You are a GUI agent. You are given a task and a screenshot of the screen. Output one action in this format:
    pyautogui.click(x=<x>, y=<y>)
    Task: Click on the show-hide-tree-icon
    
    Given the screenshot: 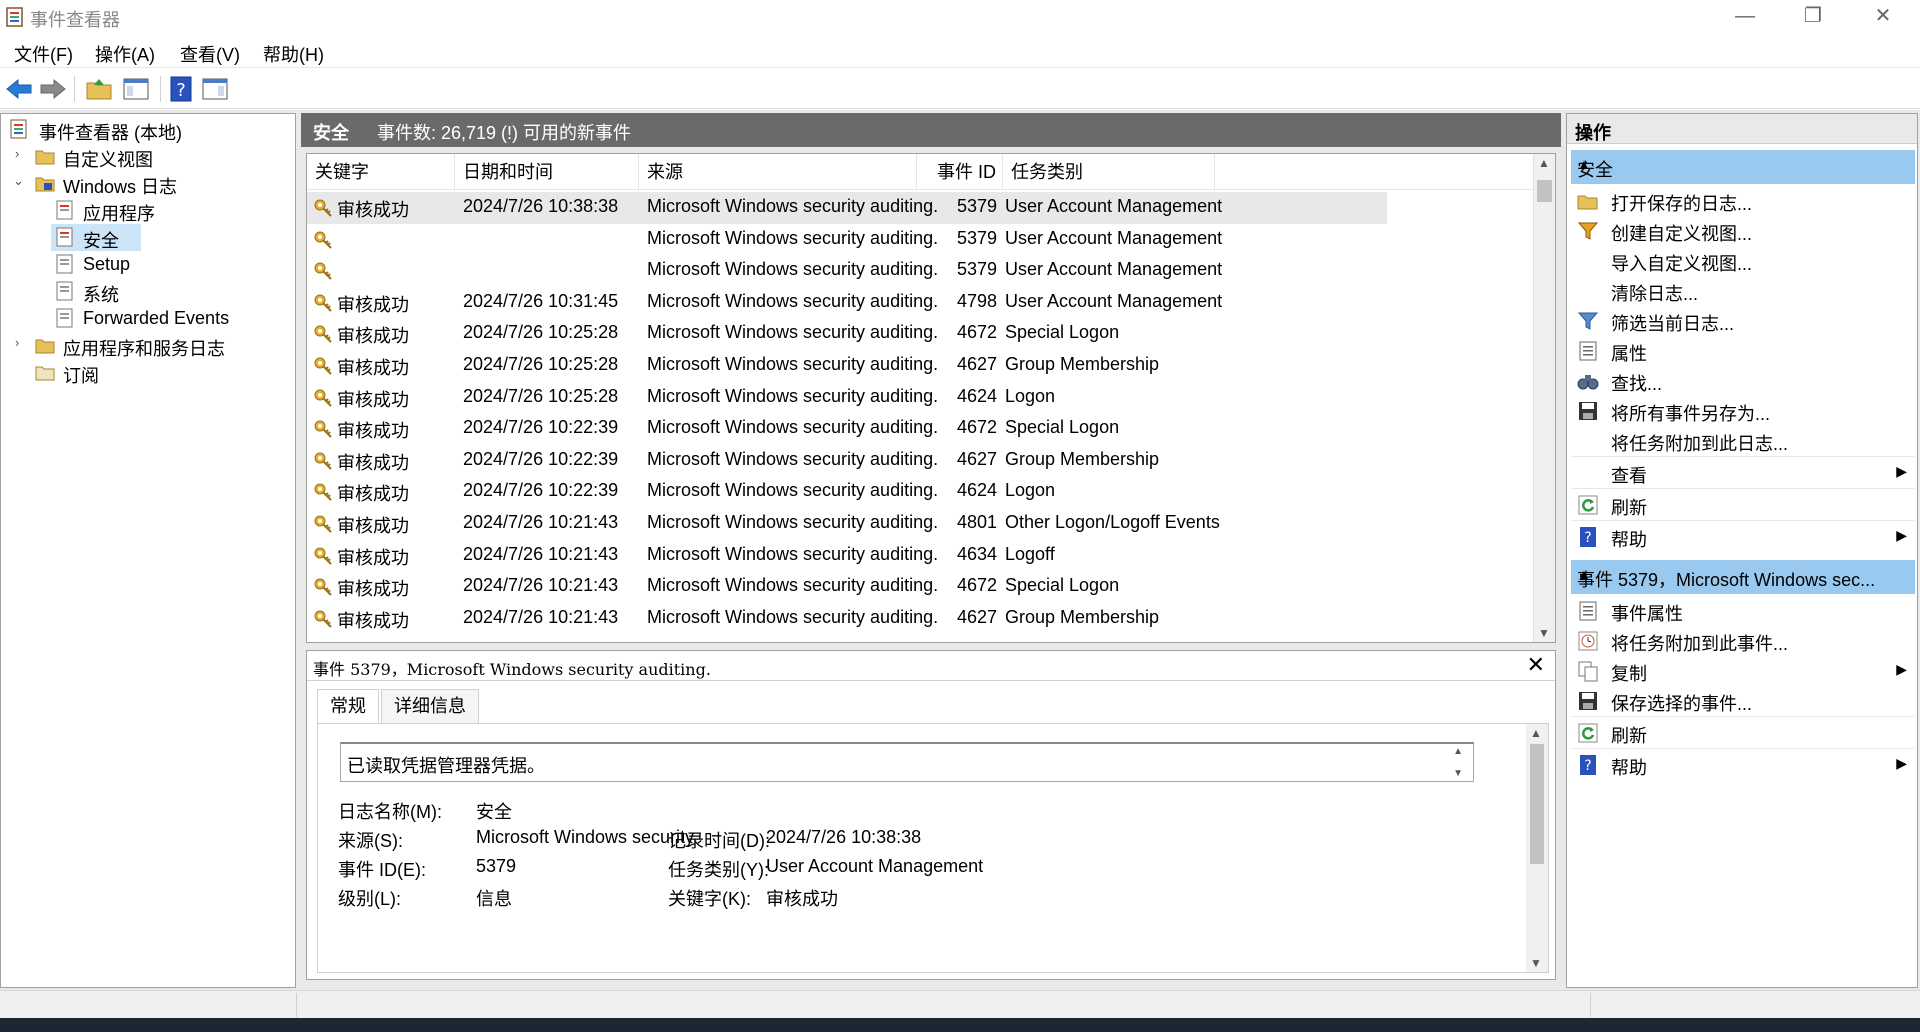 What is the action you would take?
    pyautogui.click(x=136, y=89)
    